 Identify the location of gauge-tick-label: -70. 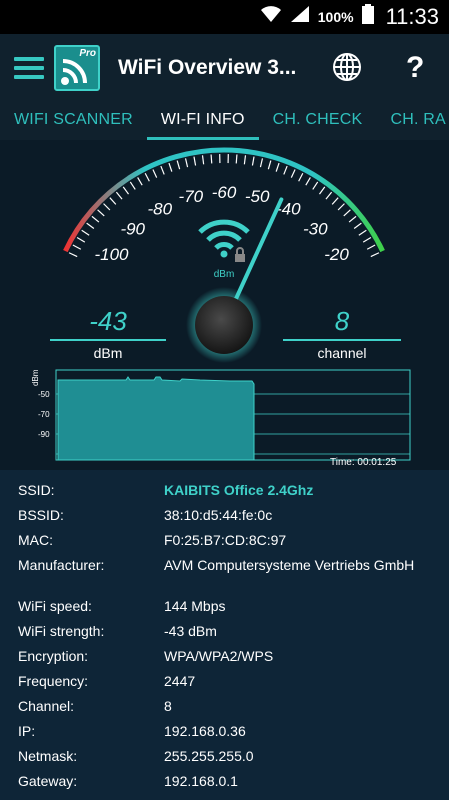
(191, 196).